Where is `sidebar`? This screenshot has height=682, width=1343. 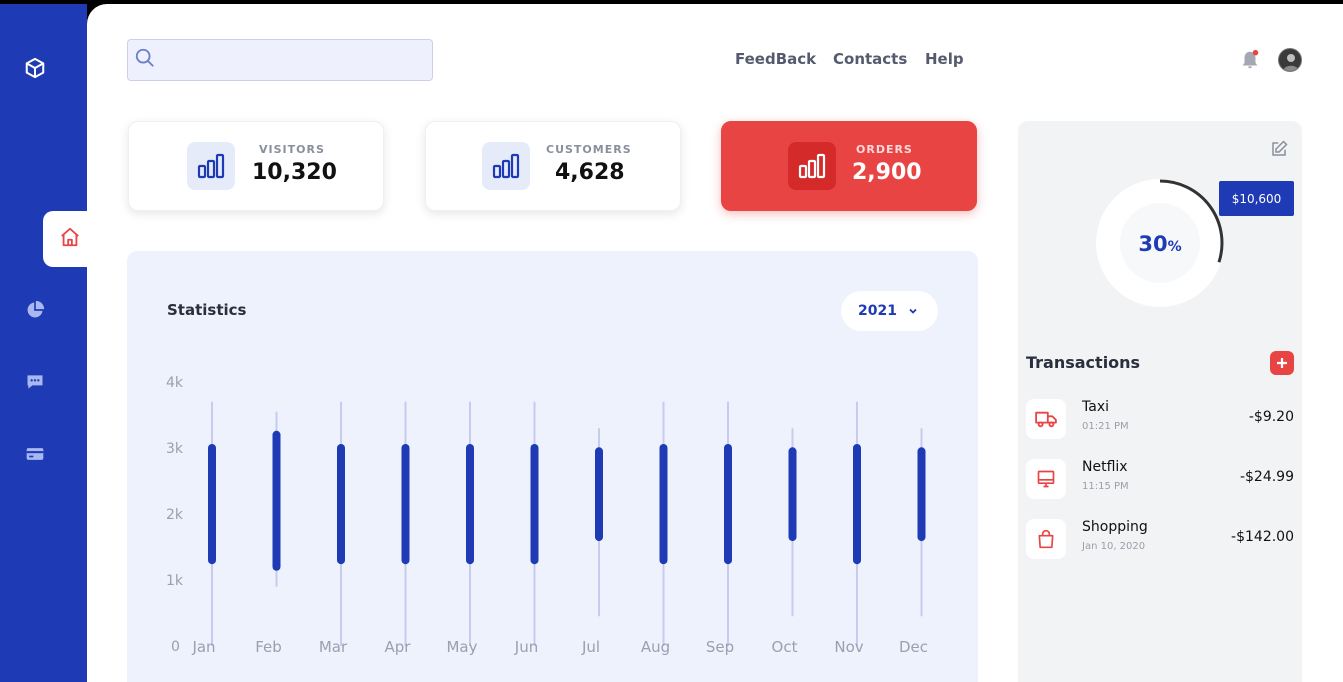
sidebar is located at coordinates (51, 343).